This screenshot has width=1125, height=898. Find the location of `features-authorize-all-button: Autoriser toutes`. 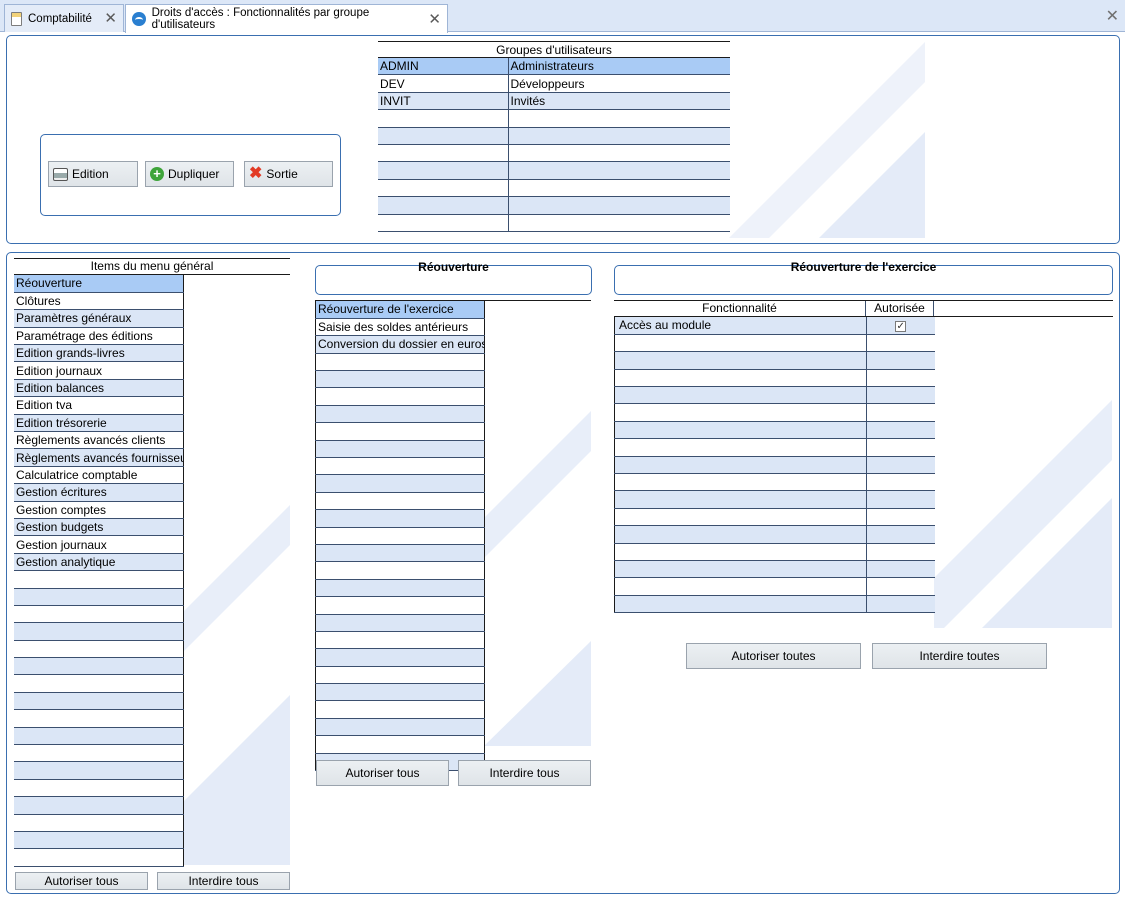

features-authorize-all-button: Autoriser toutes is located at coordinates (773, 656).